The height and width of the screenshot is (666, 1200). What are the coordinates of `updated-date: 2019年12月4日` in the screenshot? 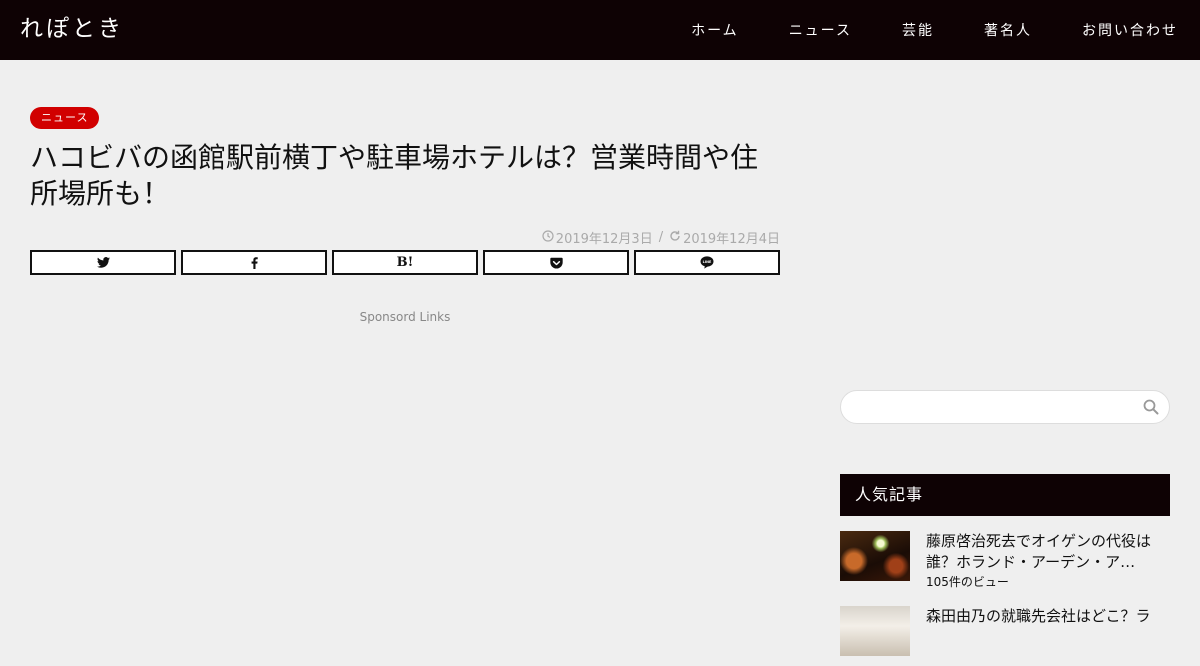 It's located at (731, 239).